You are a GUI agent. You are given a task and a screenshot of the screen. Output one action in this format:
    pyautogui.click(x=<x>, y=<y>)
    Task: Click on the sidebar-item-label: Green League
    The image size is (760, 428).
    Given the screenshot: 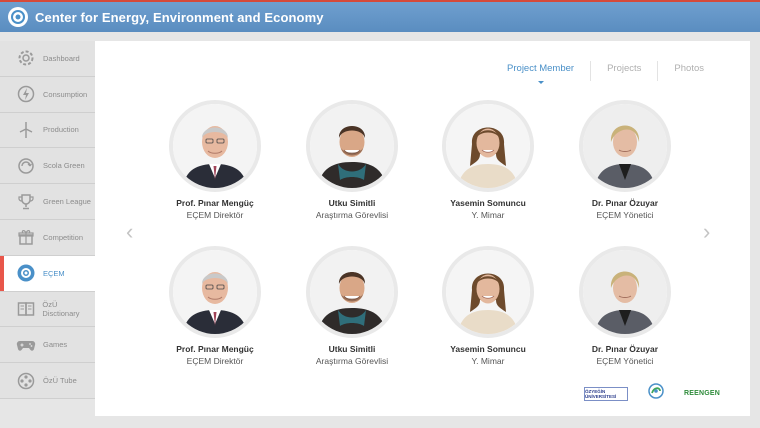 What is the action you would take?
    pyautogui.click(x=67, y=202)
    